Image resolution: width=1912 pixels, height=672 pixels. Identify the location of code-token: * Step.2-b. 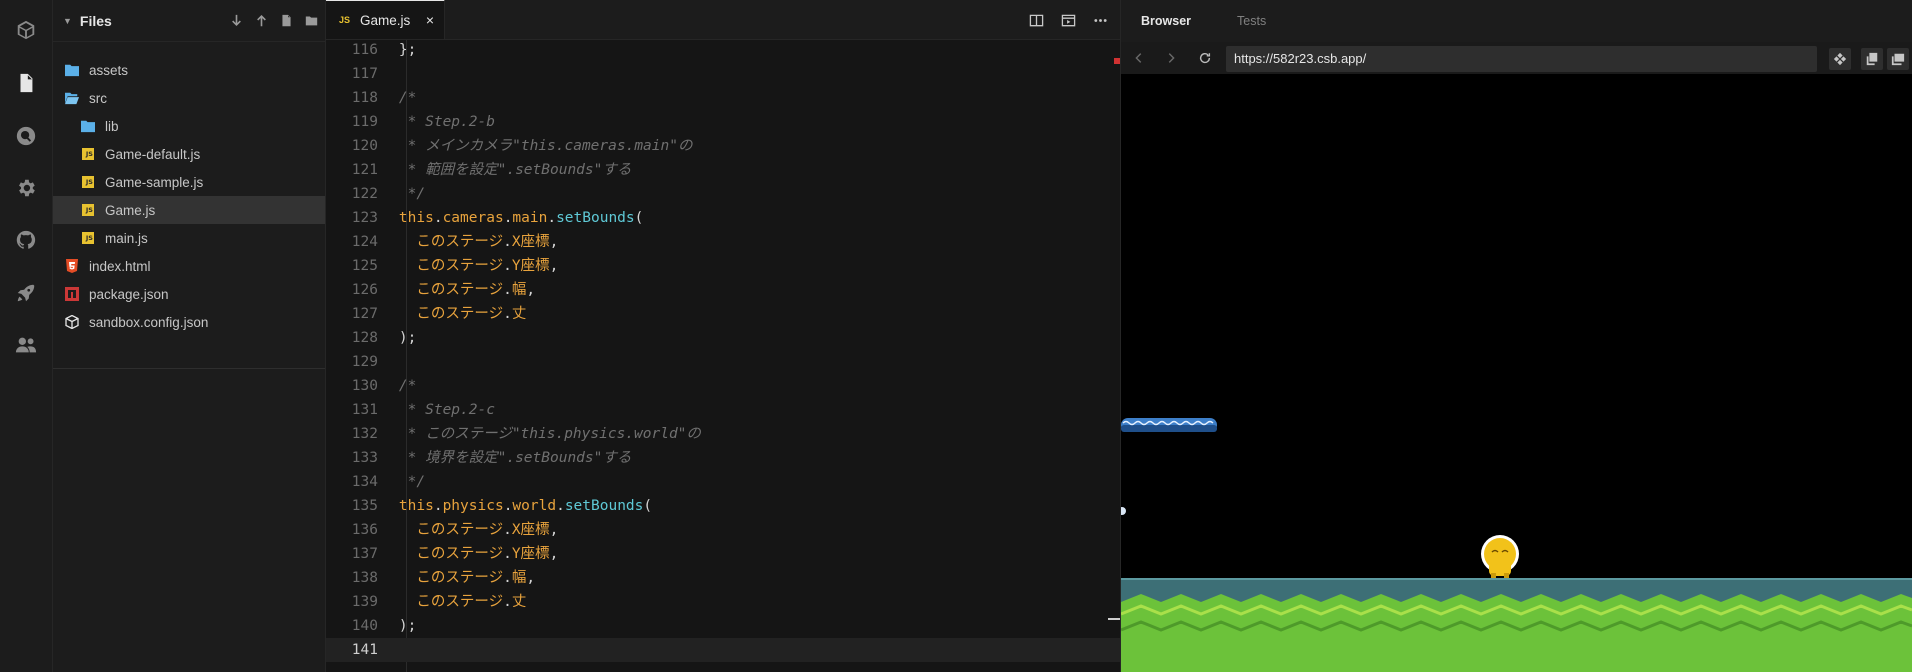
(429, 122).